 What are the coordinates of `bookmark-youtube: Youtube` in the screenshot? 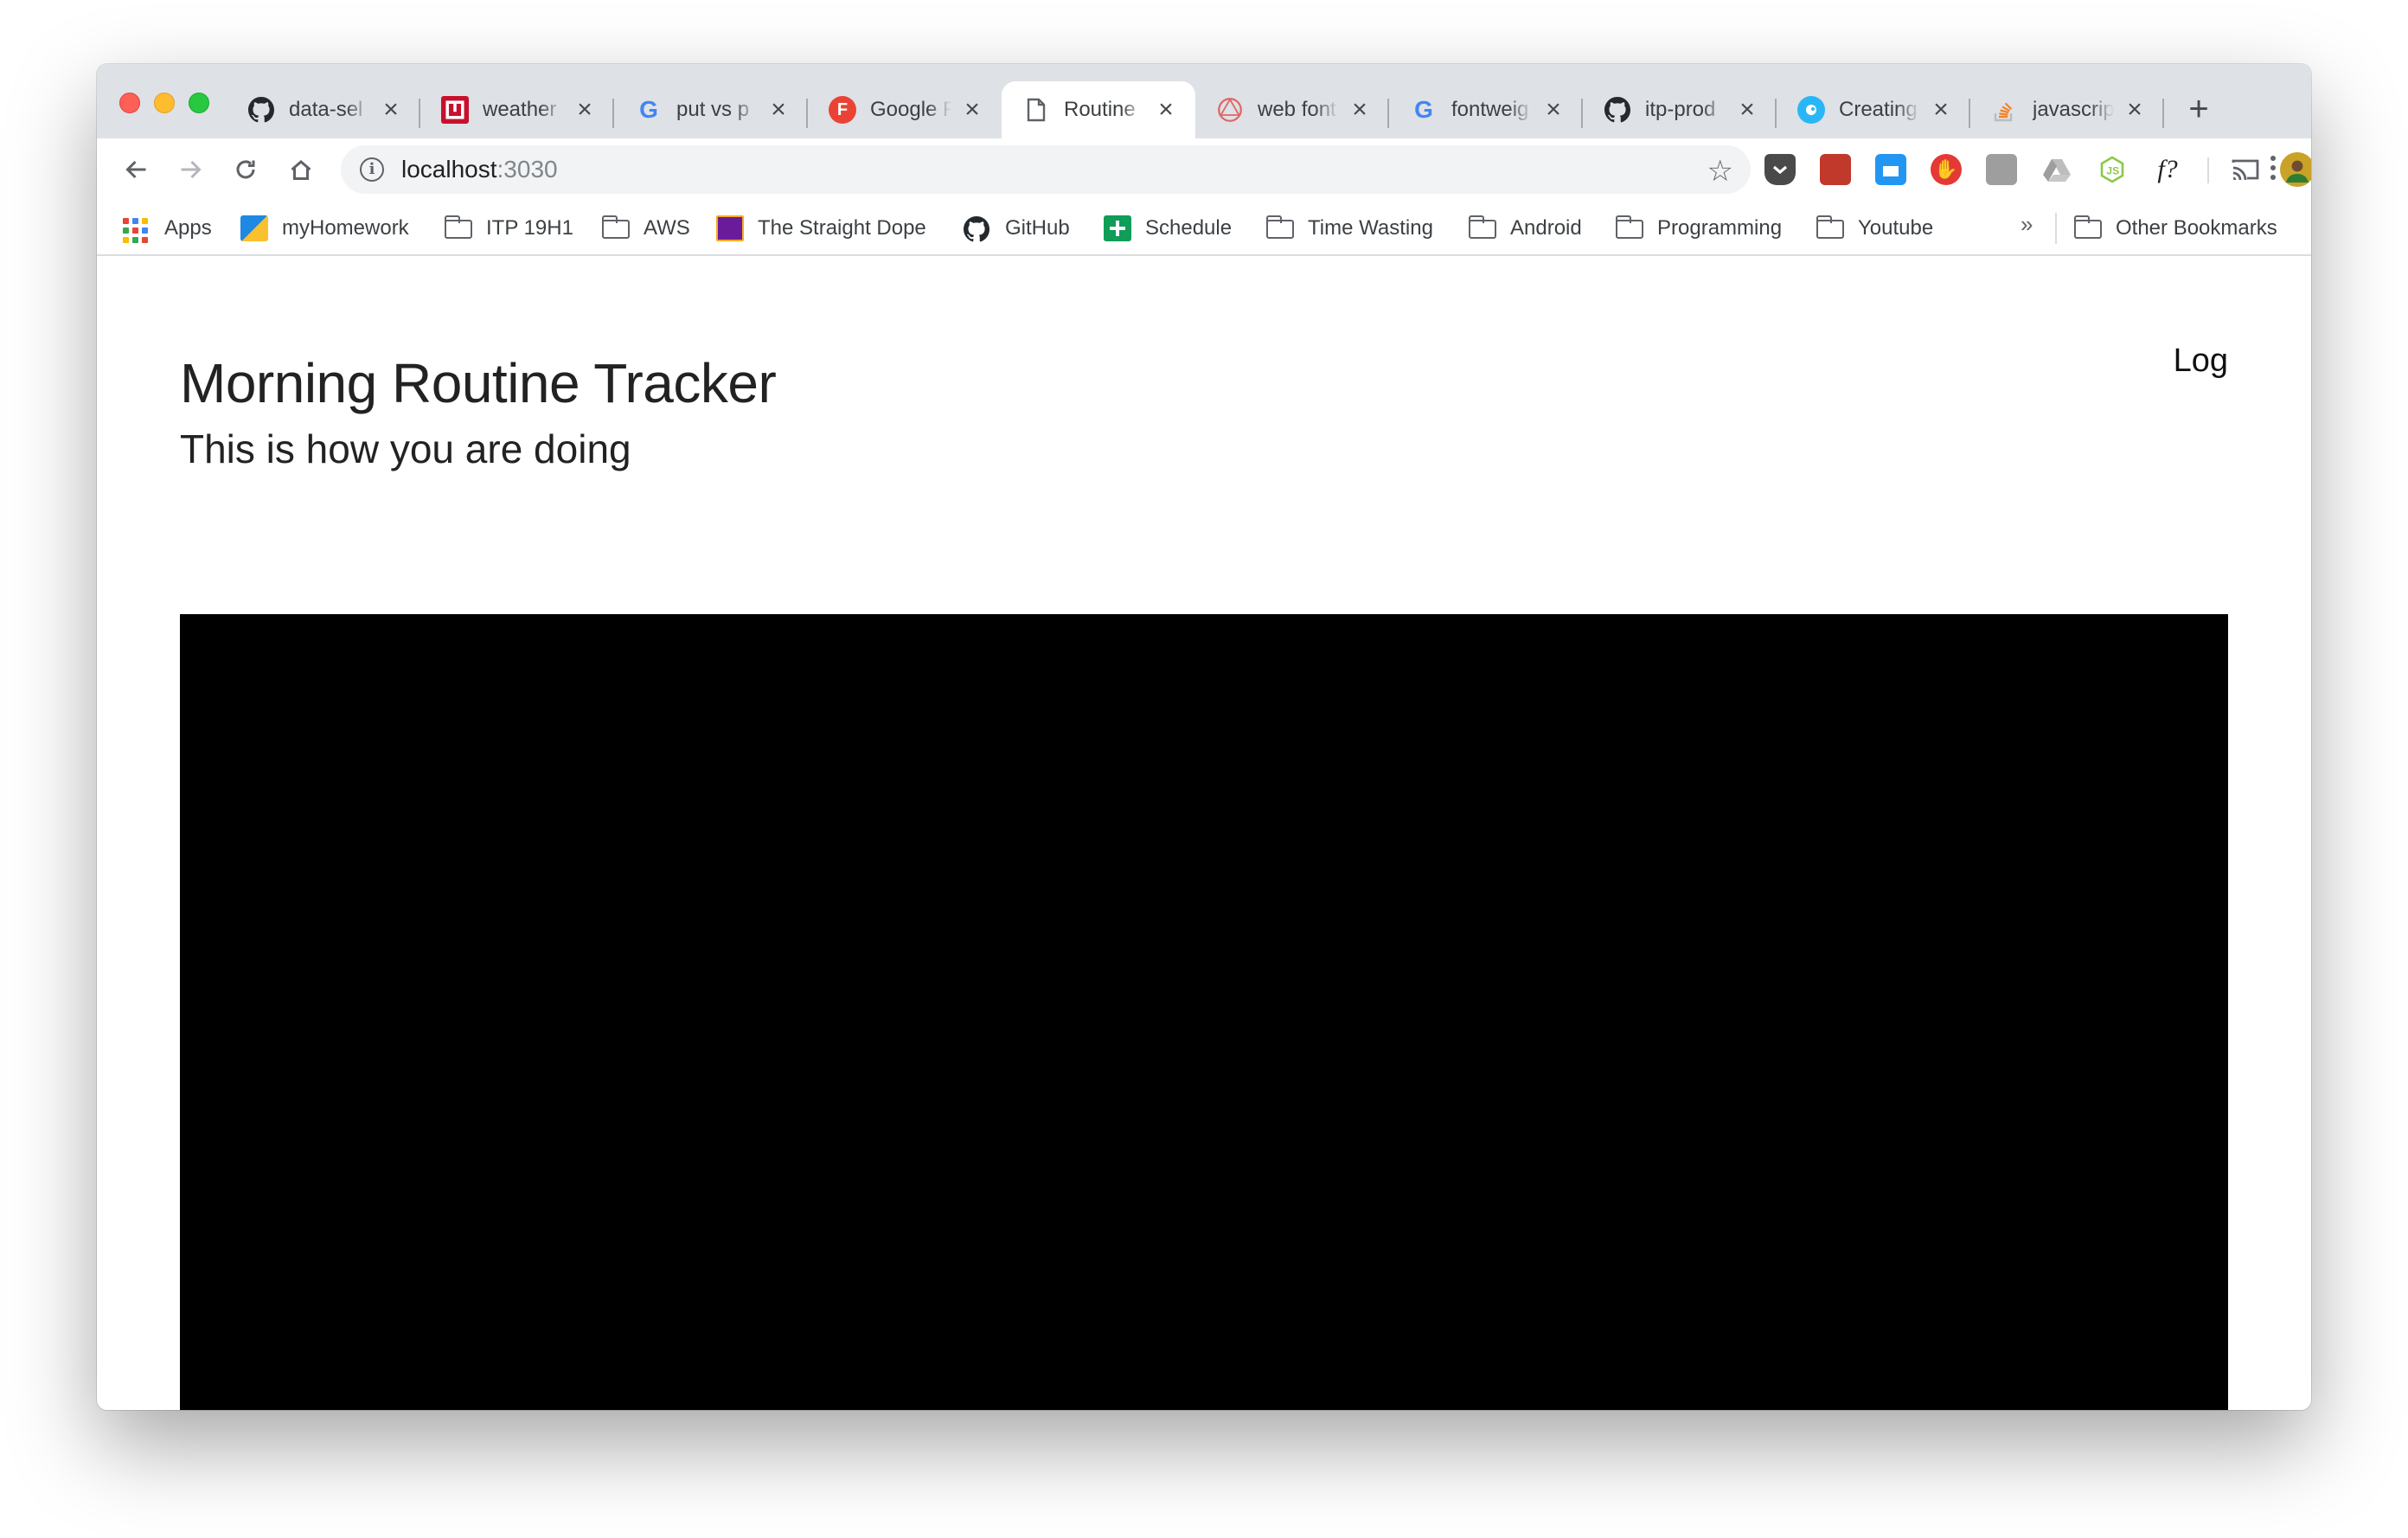 It's located at (1874, 229).